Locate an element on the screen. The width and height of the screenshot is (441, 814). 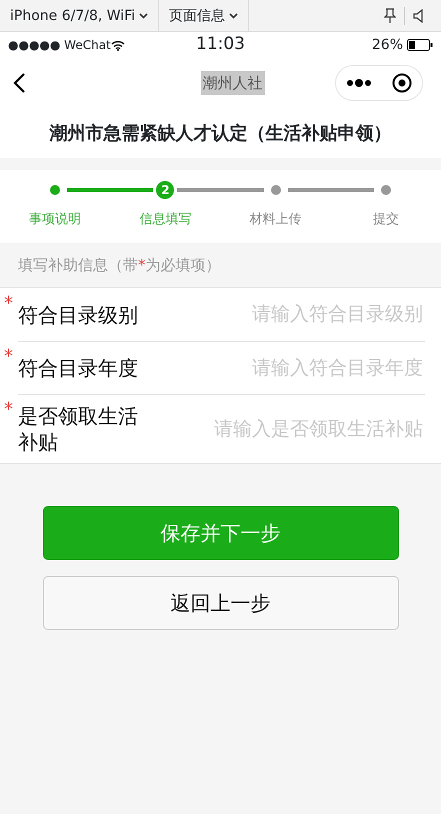
battery-percent: 26% is located at coordinates (387, 45).